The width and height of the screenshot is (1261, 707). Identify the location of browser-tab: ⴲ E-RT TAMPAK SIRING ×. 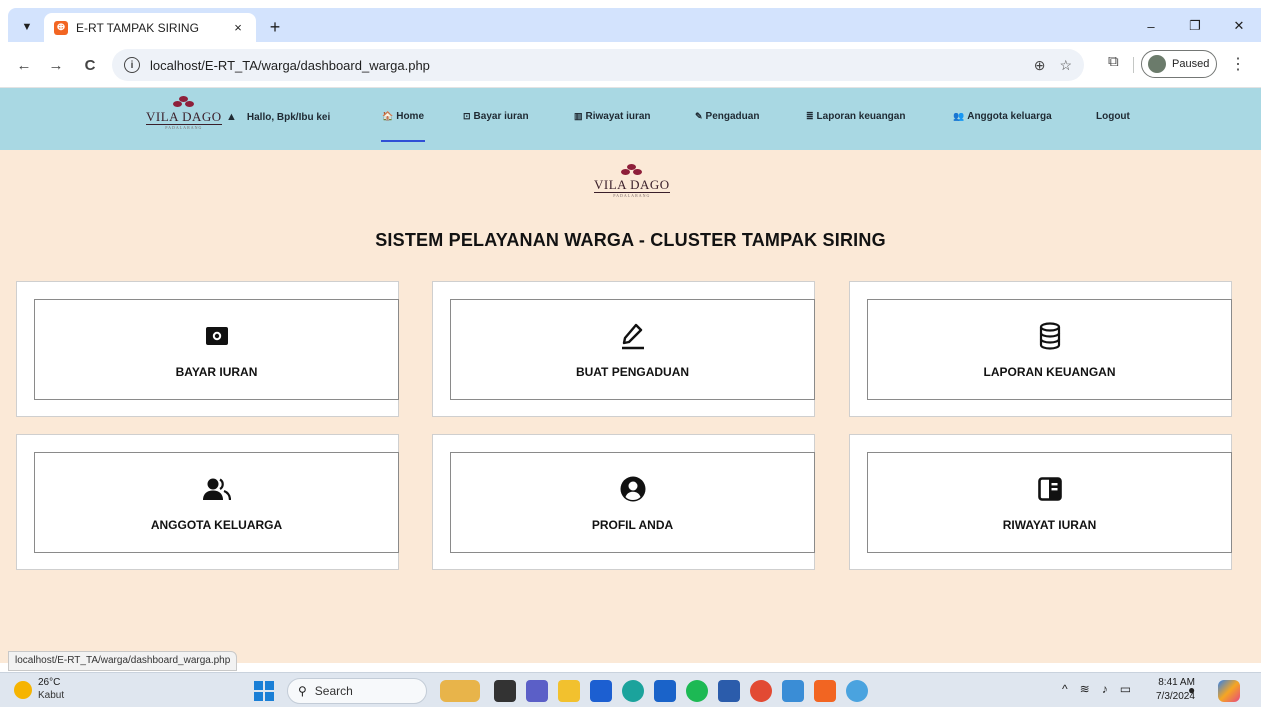
(150, 27).